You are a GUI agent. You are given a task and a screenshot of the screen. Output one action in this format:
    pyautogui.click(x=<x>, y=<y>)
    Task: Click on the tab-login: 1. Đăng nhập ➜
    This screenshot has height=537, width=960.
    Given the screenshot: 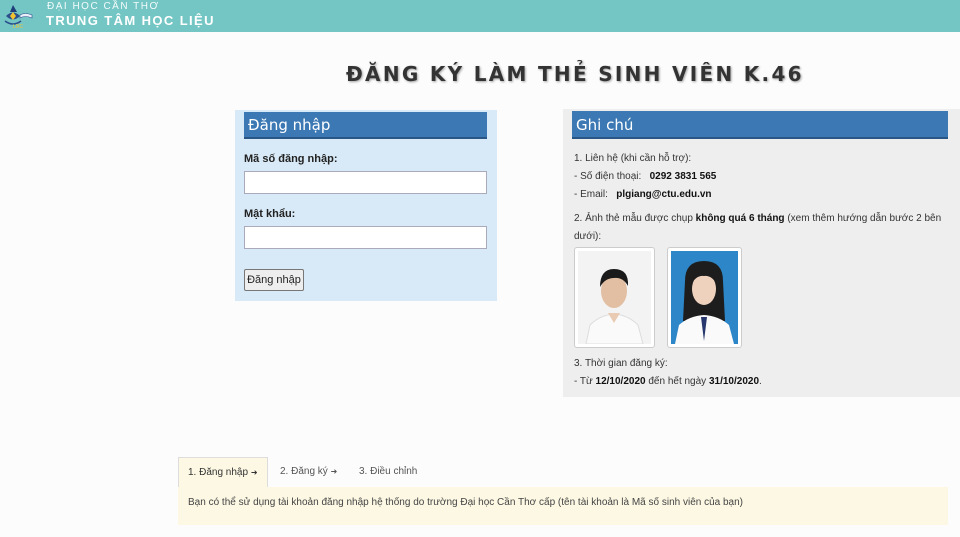 What is the action you would take?
    pyautogui.click(x=223, y=472)
    